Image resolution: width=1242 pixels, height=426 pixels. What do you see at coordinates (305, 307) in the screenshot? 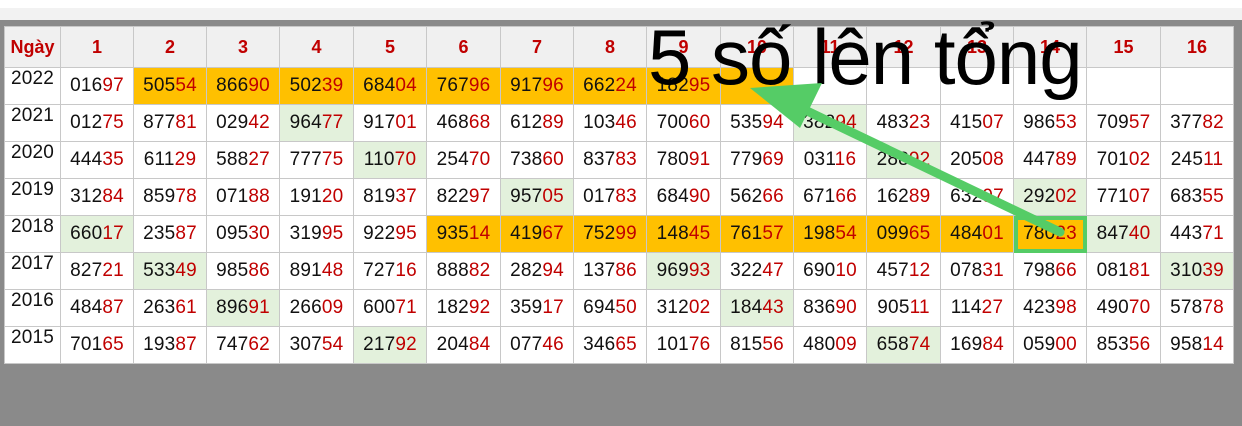
I see `result-head-digits: 266` at bounding box center [305, 307].